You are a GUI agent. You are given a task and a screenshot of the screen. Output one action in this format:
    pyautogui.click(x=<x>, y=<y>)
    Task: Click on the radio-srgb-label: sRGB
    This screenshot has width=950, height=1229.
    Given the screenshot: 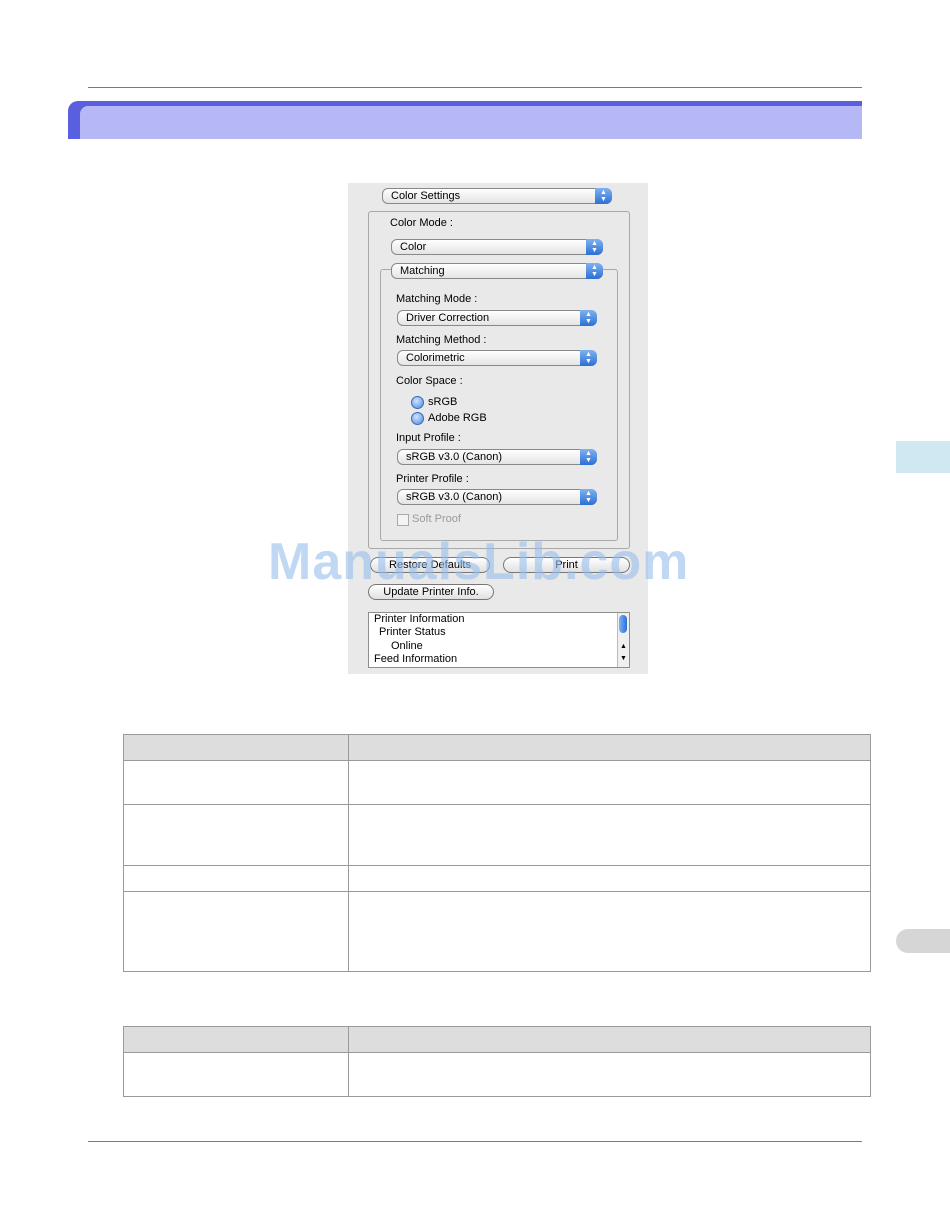 What is the action you would take?
    pyautogui.click(x=443, y=402)
    